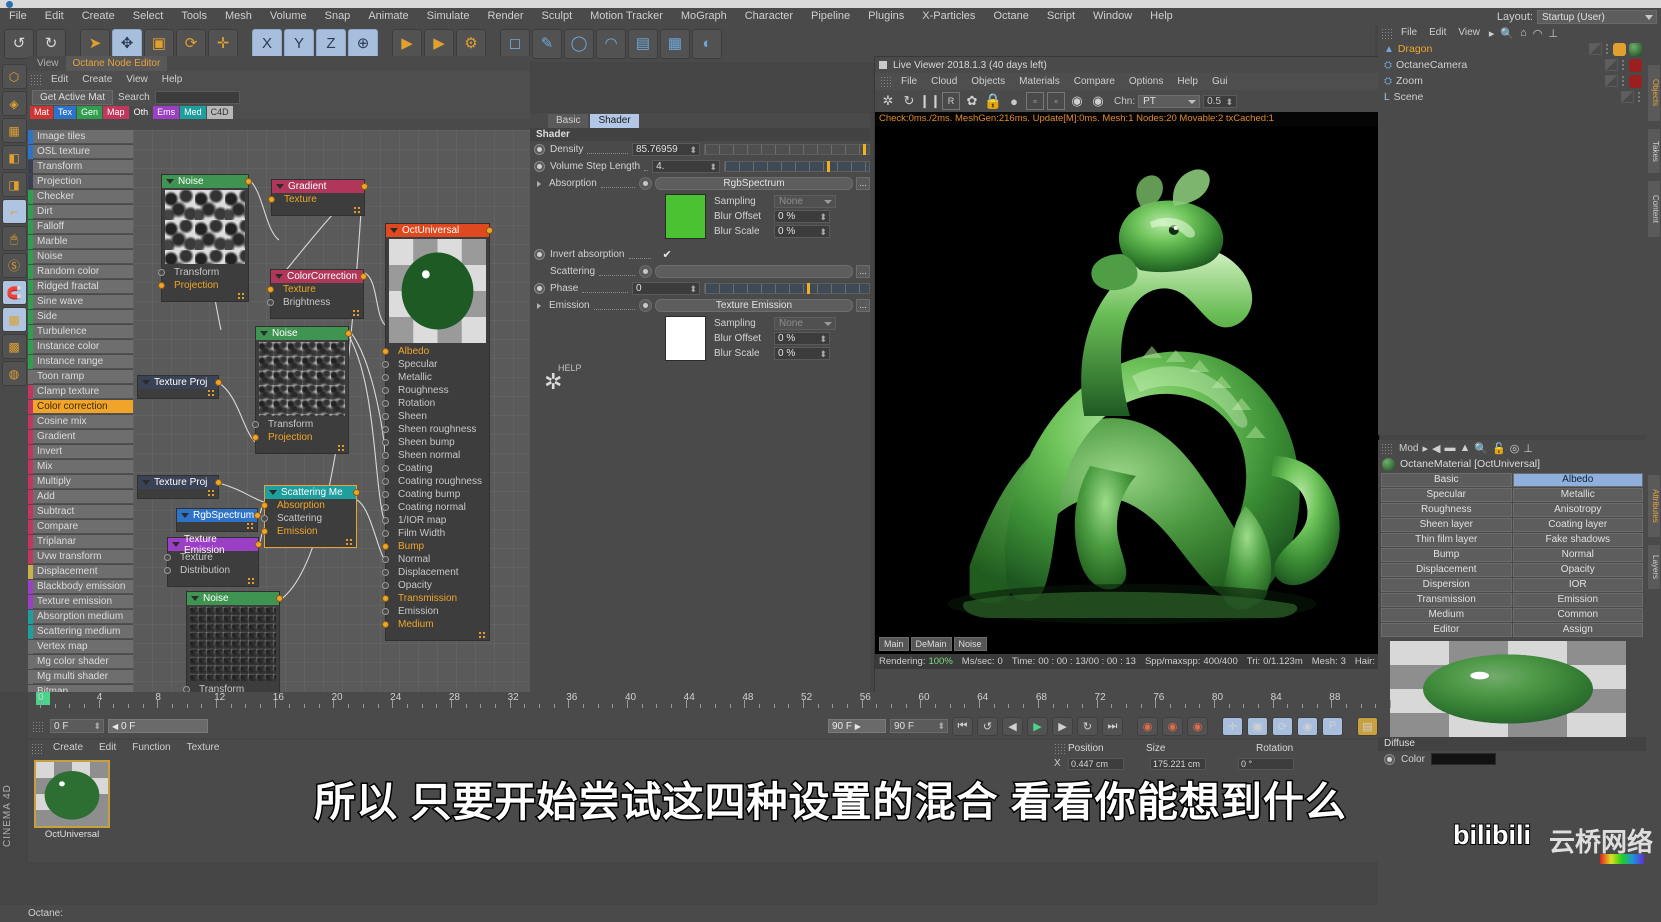 The image size is (1661, 922). I want to click on end-frame-input: 90 F ⬍, so click(919, 726).